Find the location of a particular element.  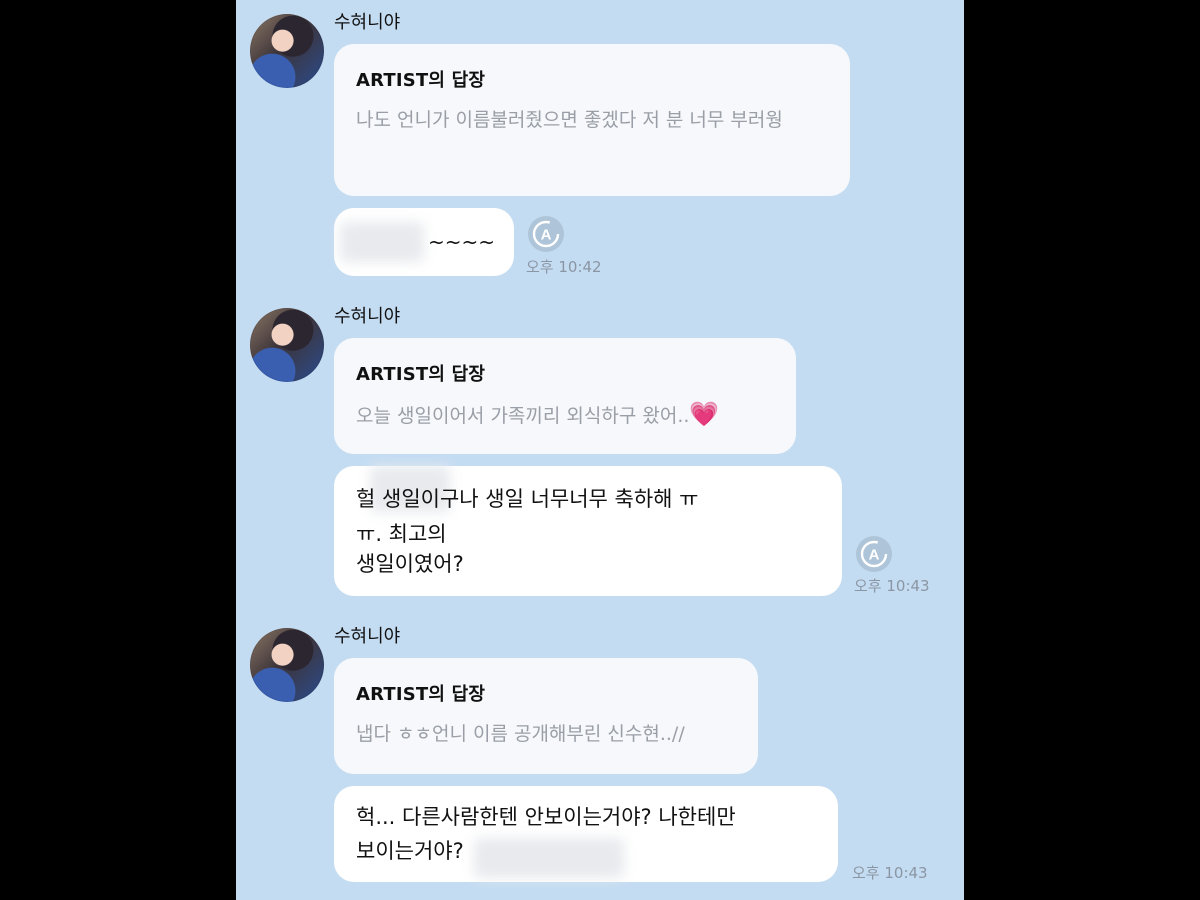

message-text-line: 헉... 다른사람한텐 안보이는거야? 나한테만 is located at coordinates (546, 817).